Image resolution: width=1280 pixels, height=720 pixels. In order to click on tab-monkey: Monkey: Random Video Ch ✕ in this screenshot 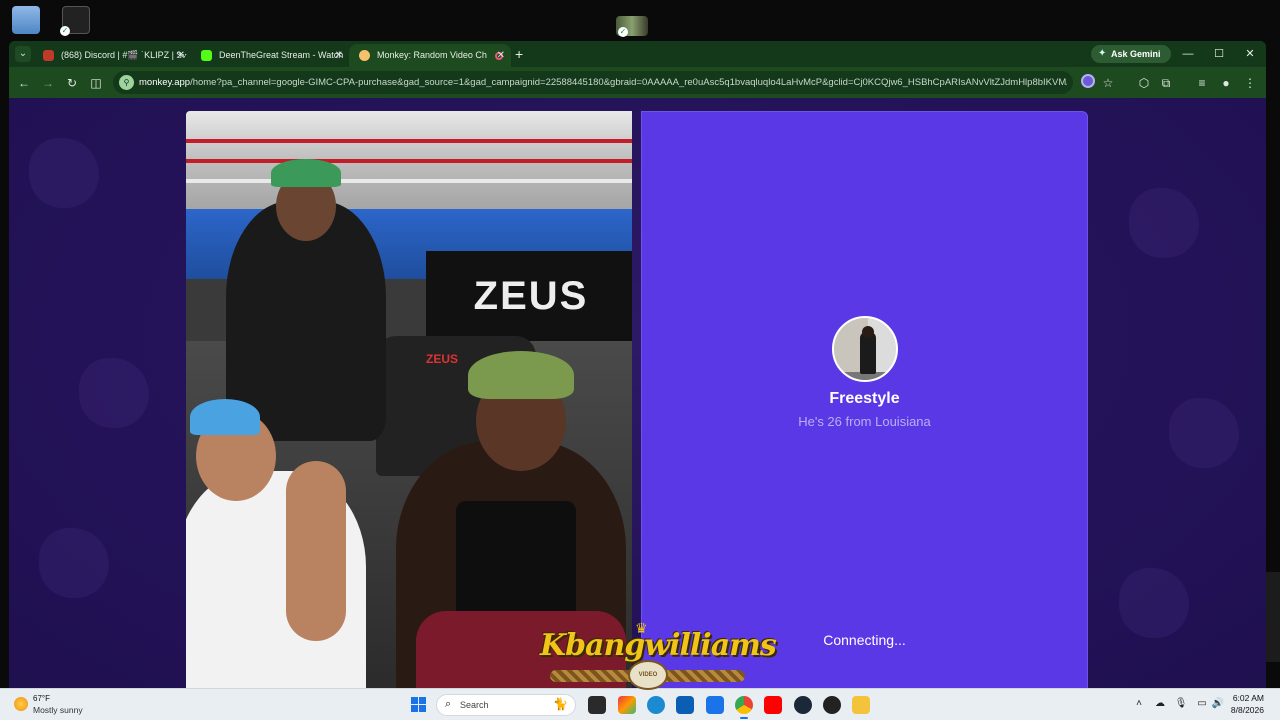, I will do `click(430, 55)`.